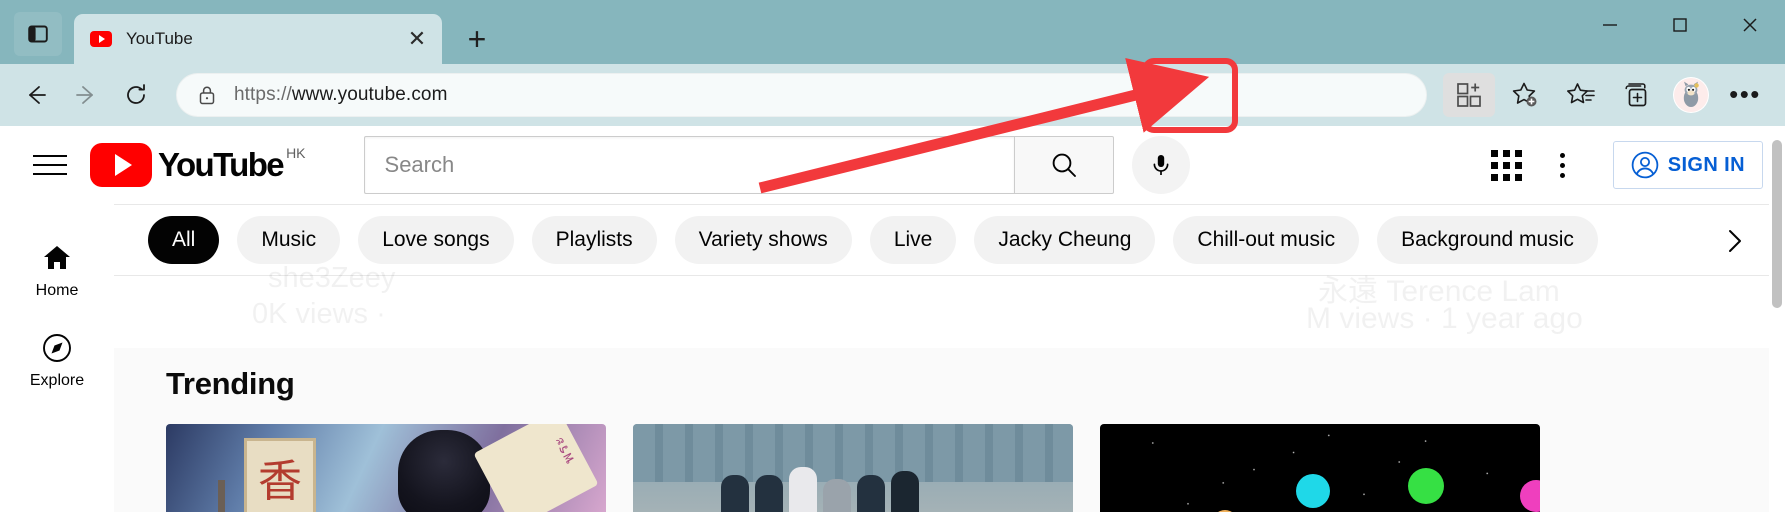  I want to click on more-vertical-icon, so click(1563, 165).